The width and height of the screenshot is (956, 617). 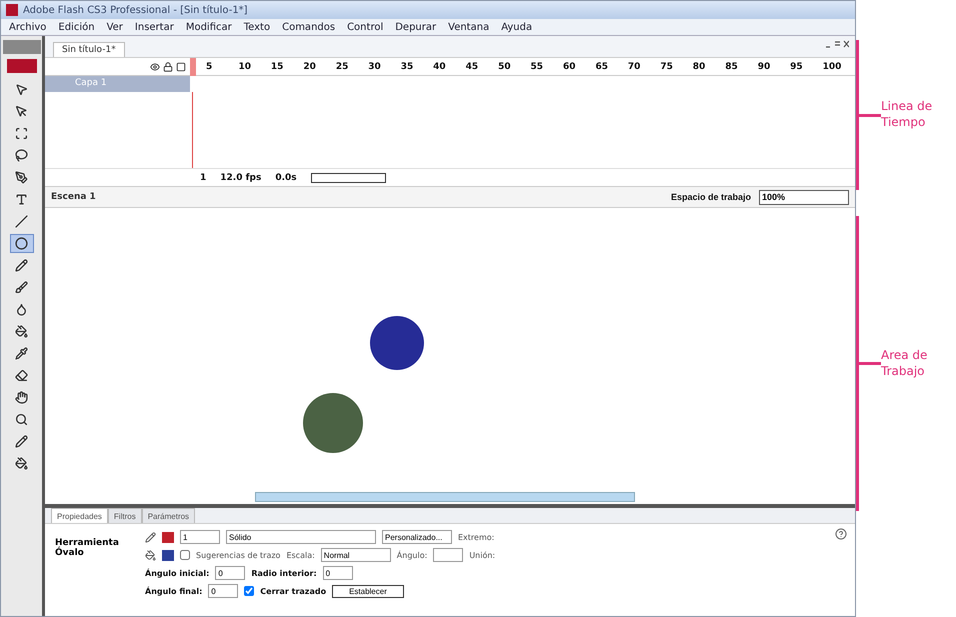 I want to click on menu-item: Ventana, so click(x=469, y=27).